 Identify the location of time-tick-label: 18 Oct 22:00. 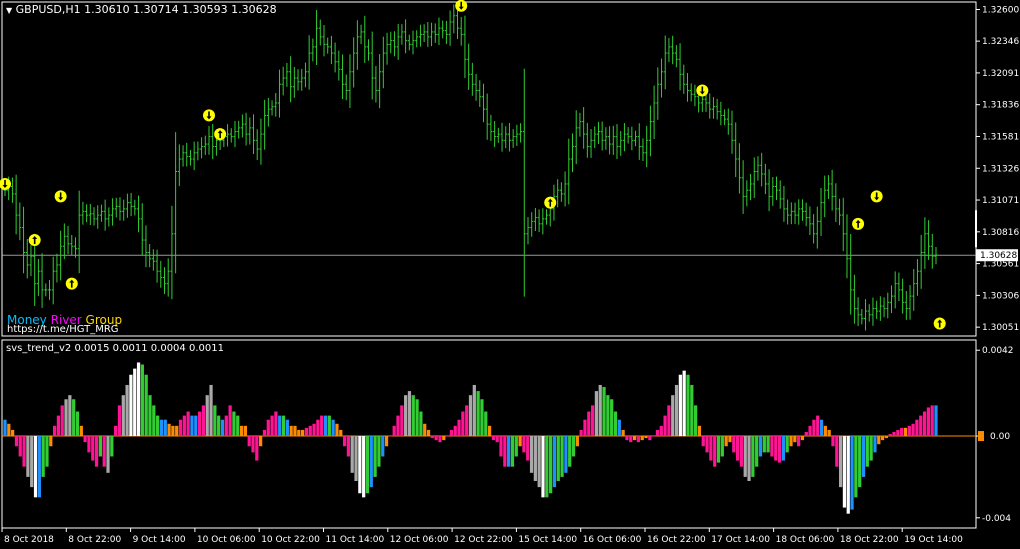
(869, 540).